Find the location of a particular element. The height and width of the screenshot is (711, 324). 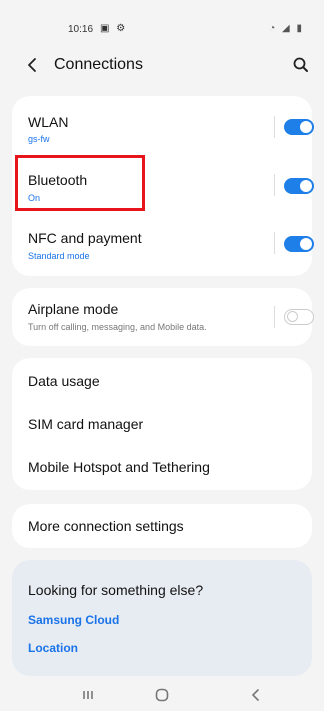

location-link: Location is located at coordinates (53, 648).